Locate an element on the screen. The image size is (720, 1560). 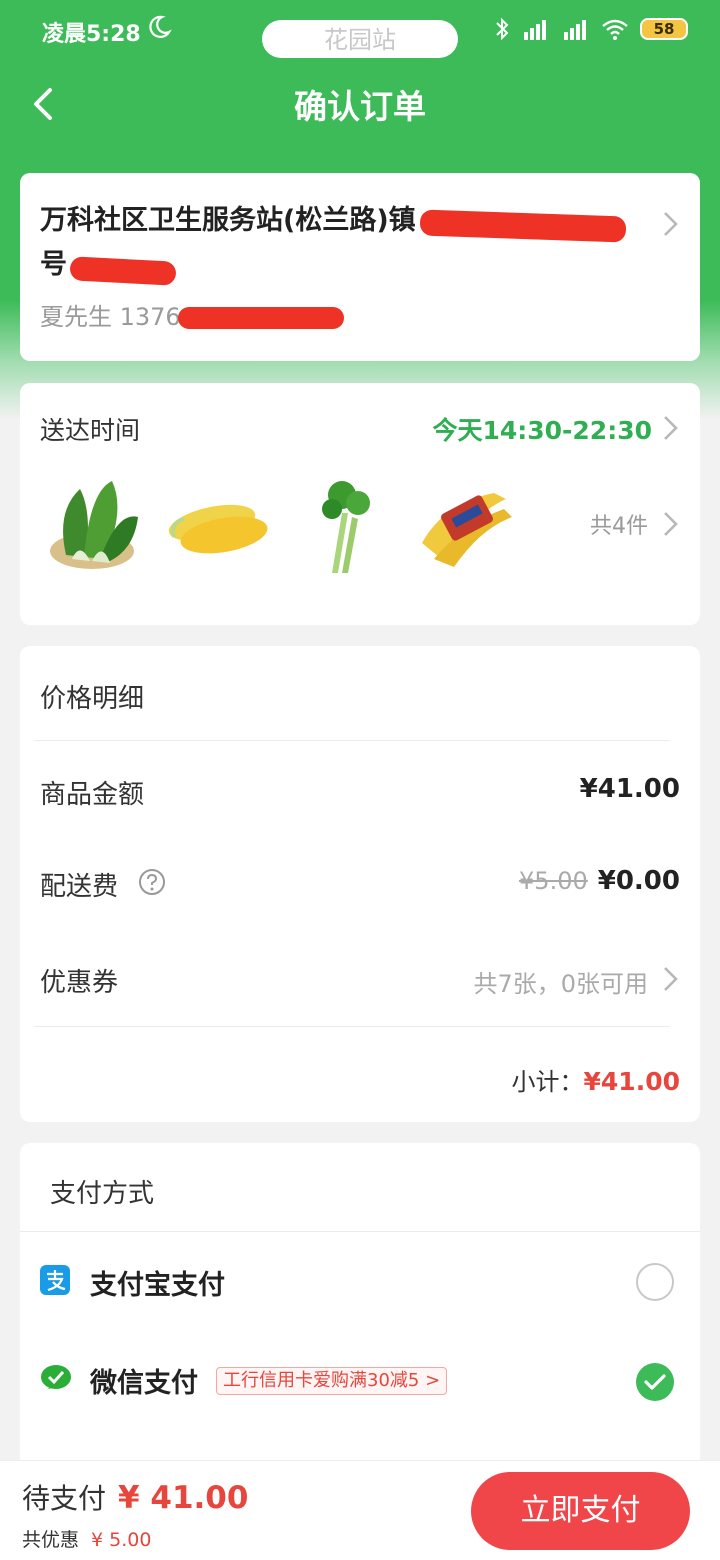
promo-badge: 工行信用卡爱购满30减5 > is located at coordinates (332, 1381).